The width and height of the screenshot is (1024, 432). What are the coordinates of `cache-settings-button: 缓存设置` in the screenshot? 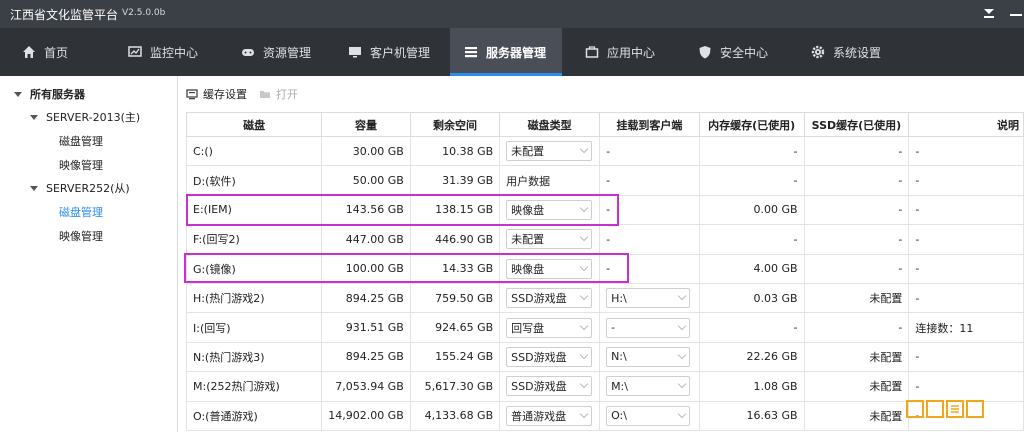 It's located at (216, 94).